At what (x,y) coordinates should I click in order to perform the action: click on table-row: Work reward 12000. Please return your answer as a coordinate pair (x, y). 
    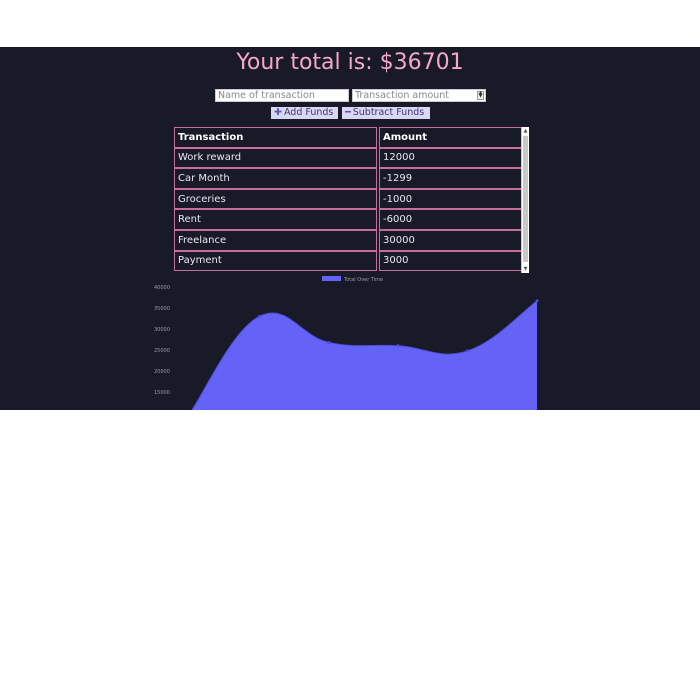
    Looking at the image, I should click on (349, 158).